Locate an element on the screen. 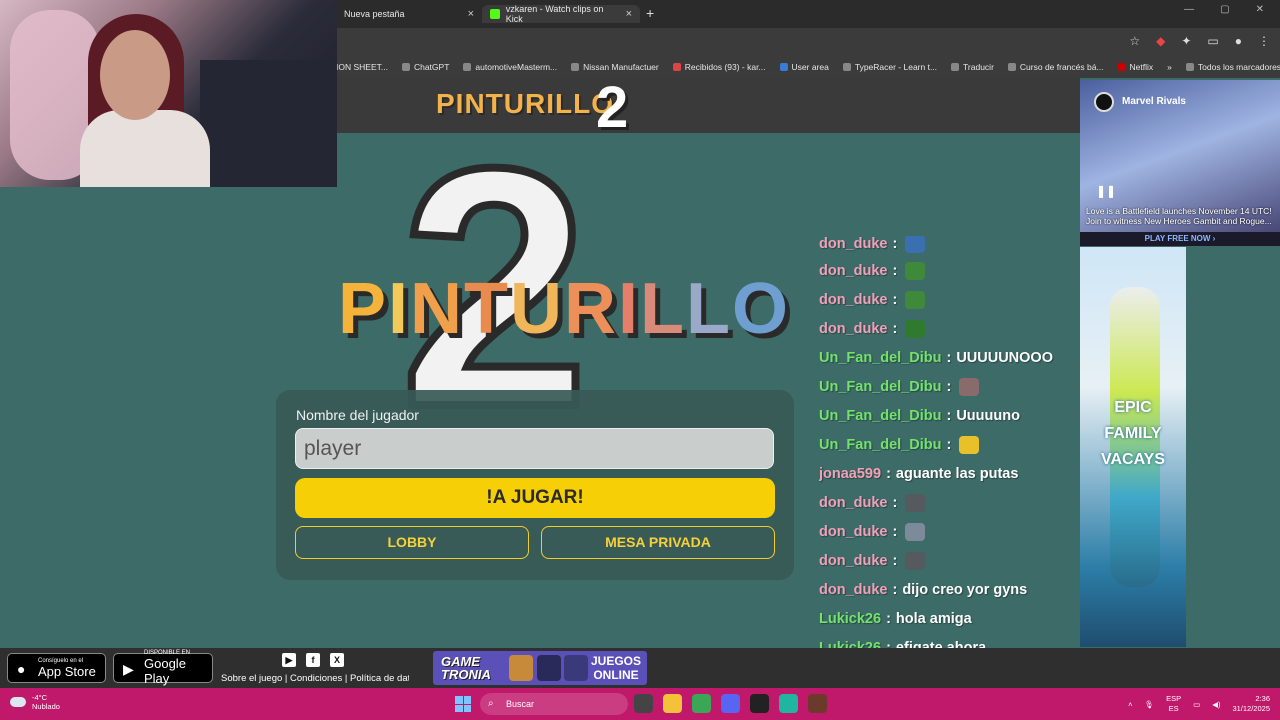  player-name-input: player is located at coordinates (534, 448).